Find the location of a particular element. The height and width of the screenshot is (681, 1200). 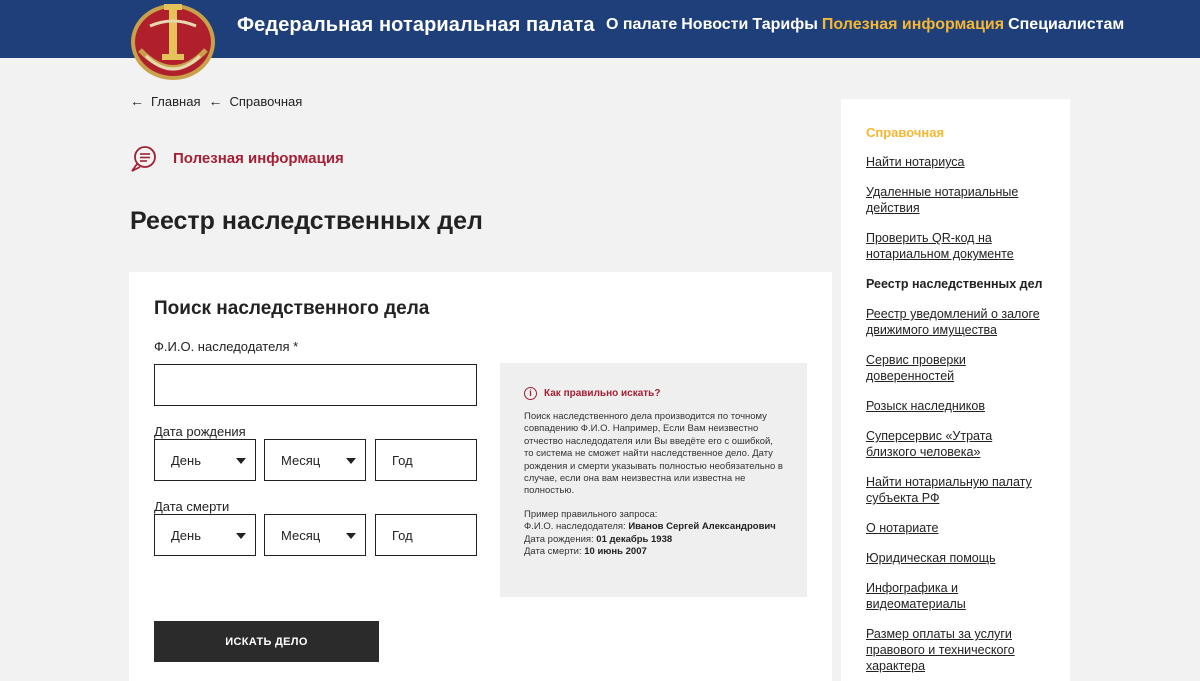

birth-month-select: Месяц is located at coordinates (315, 460).